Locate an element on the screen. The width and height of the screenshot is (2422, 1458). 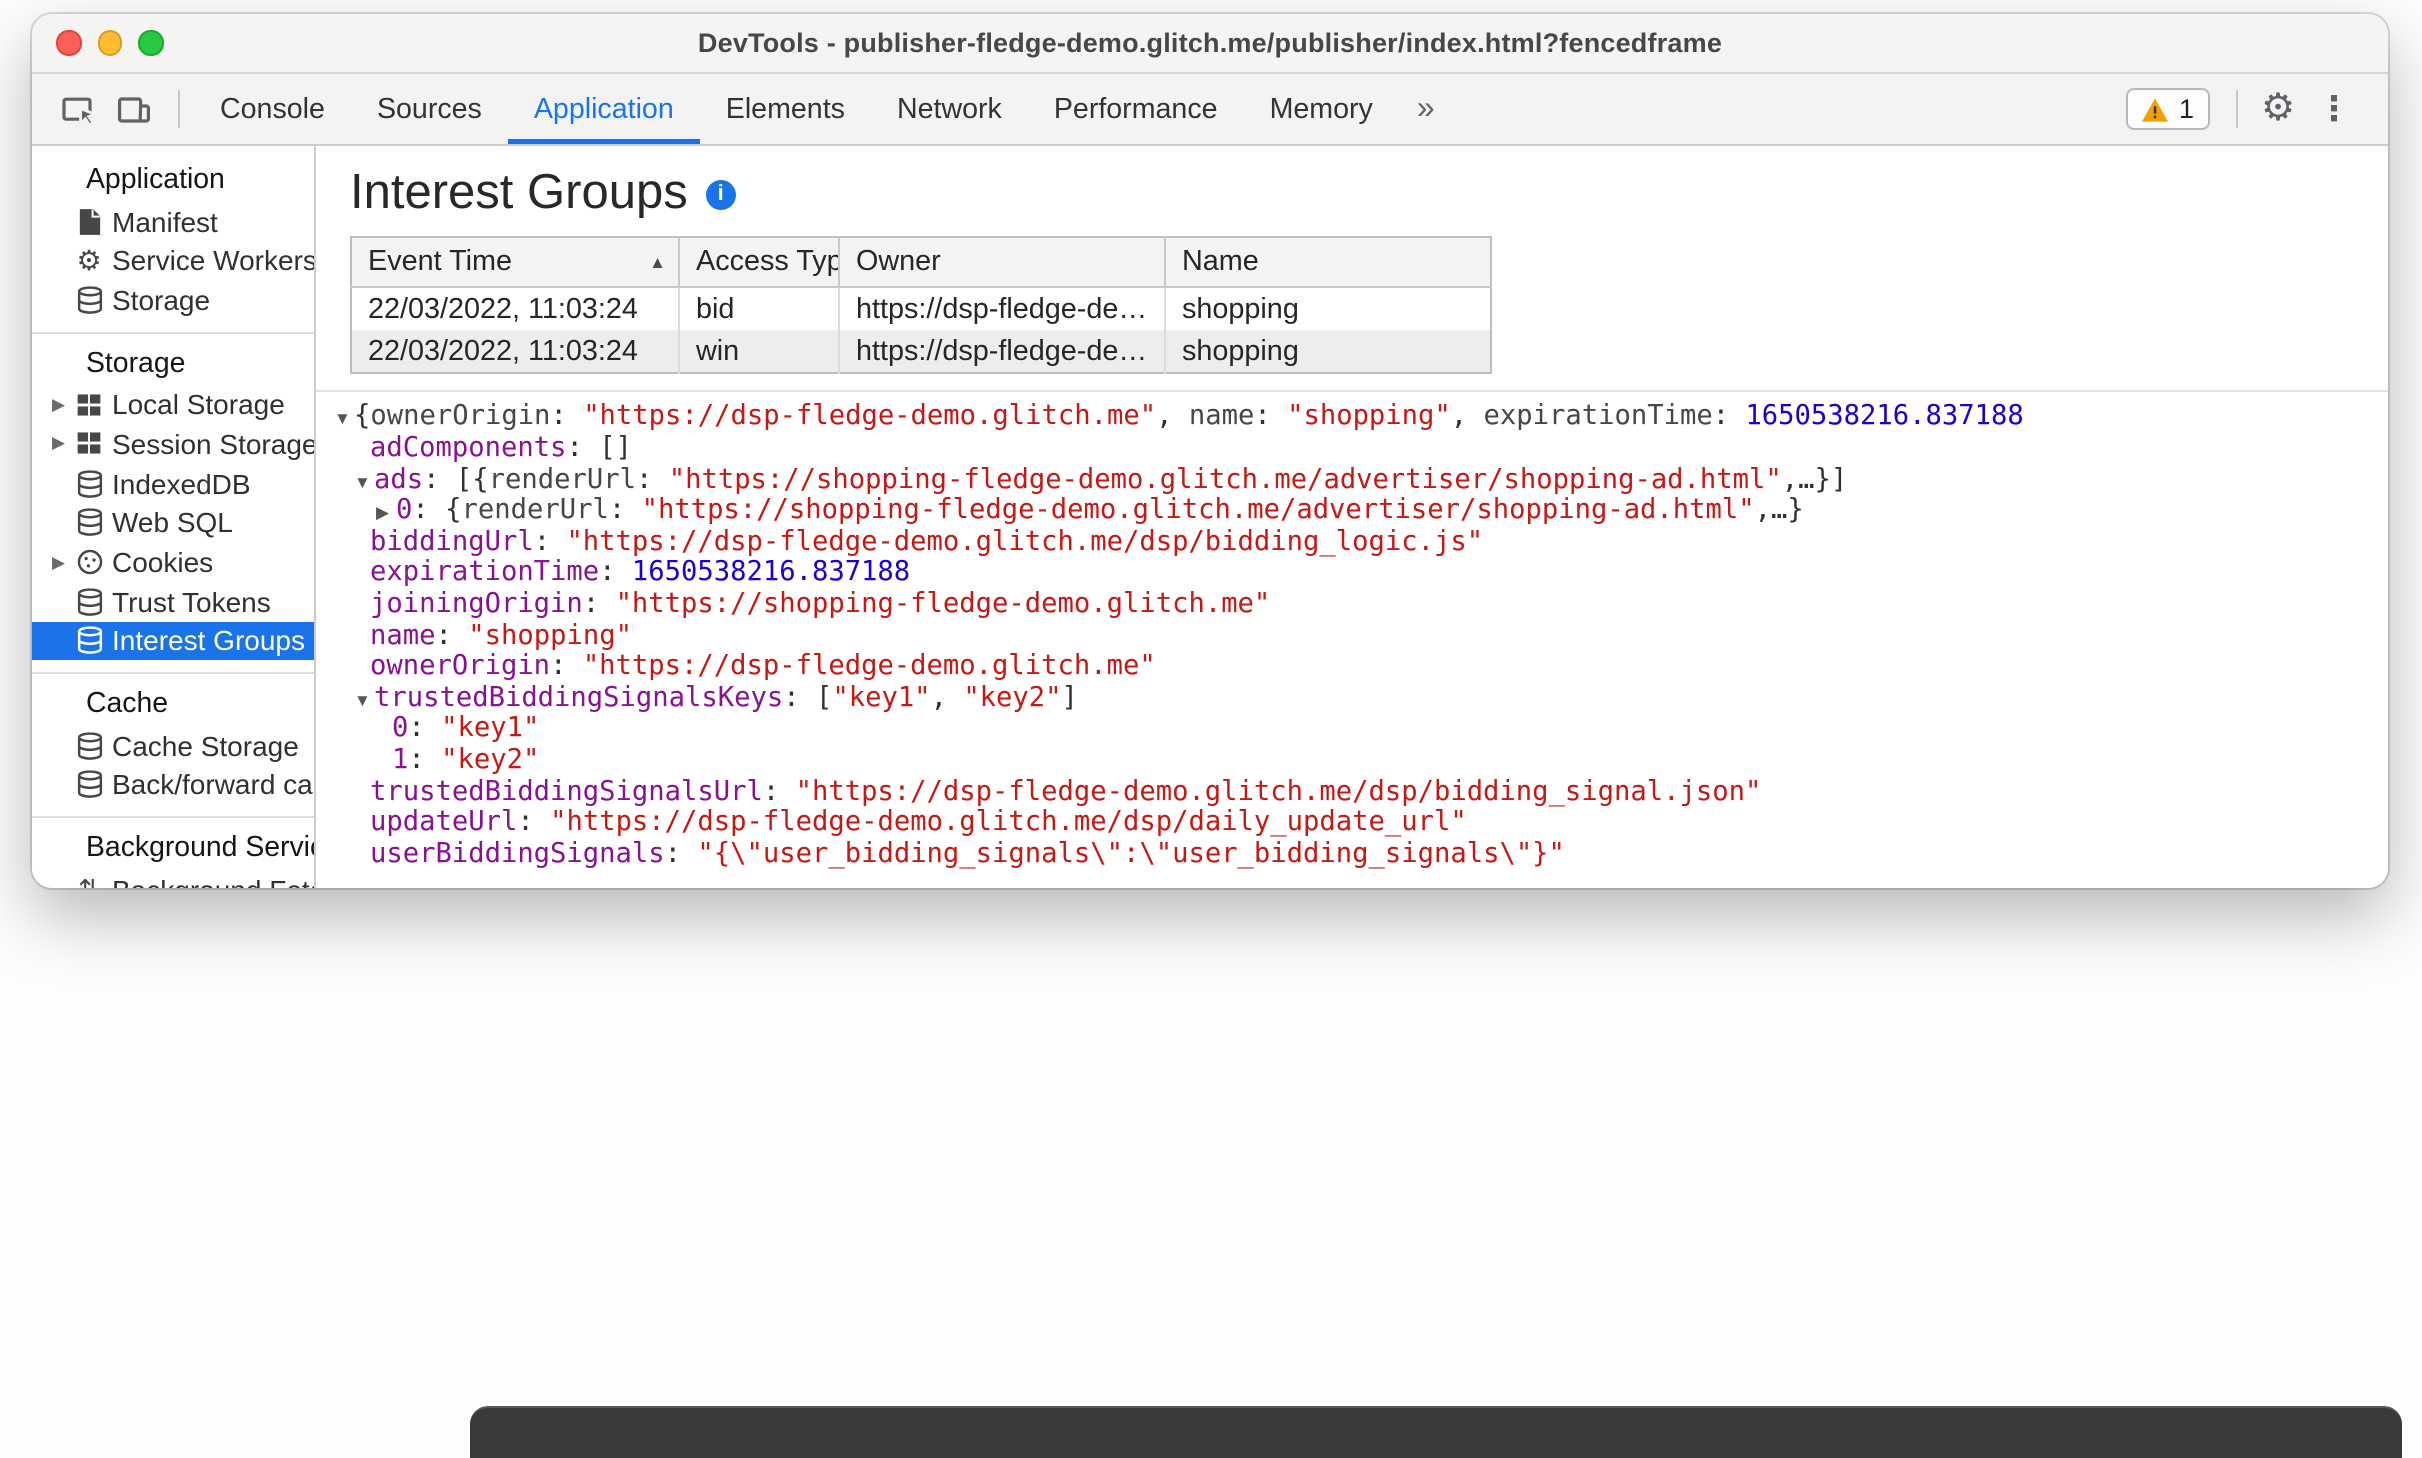
sidebar-item-service-workers: ⚙ Service Workers is located at coordinates (173, 260).